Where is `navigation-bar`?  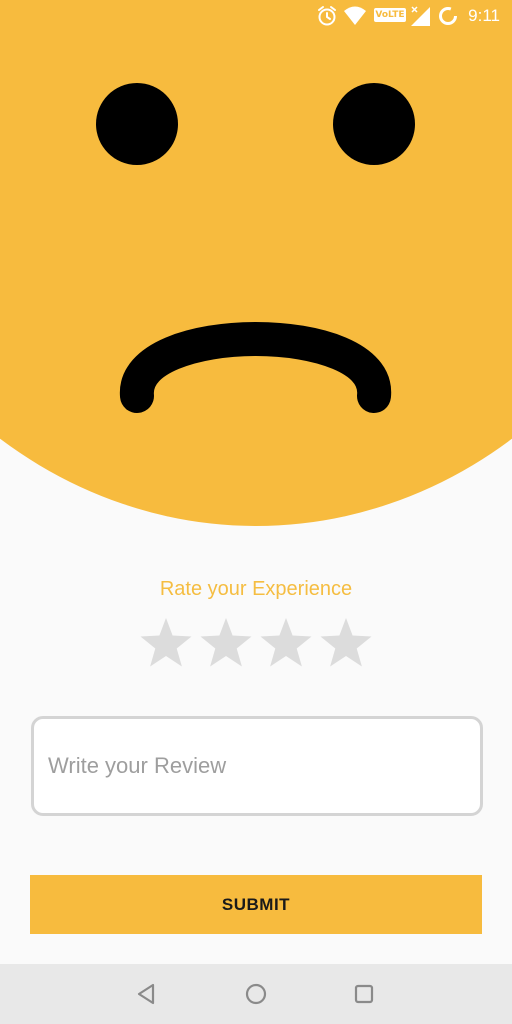
navigation-bar is located at coordinates (256, 994).